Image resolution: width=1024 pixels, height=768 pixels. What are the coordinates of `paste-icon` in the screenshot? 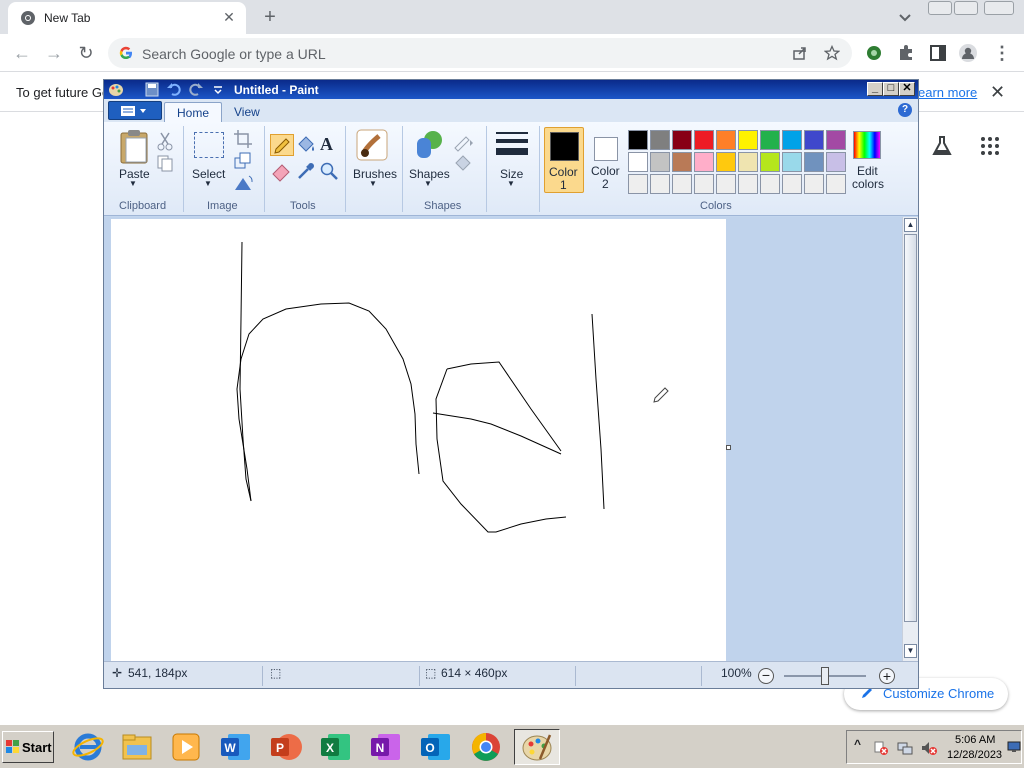 It's located at (134, 146).